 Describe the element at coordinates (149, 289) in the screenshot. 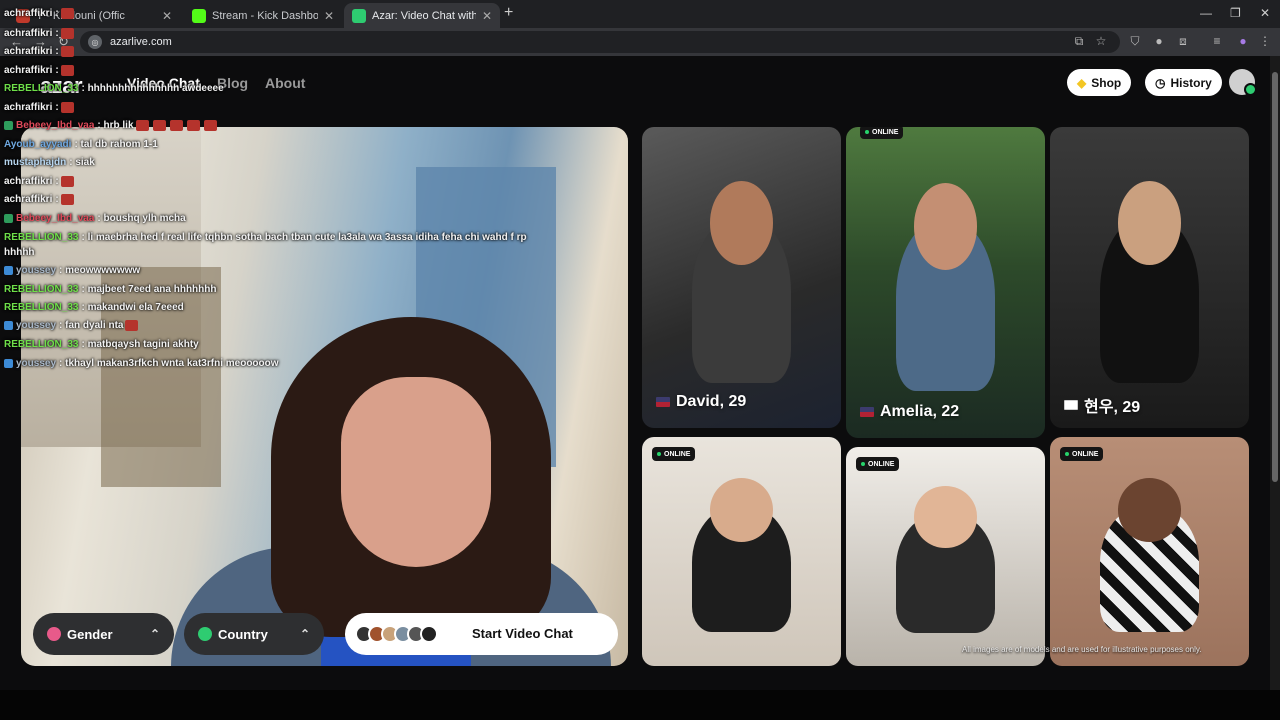

I see `chat-text: : majbeet 7eed ana hhhhhhh` at that location.